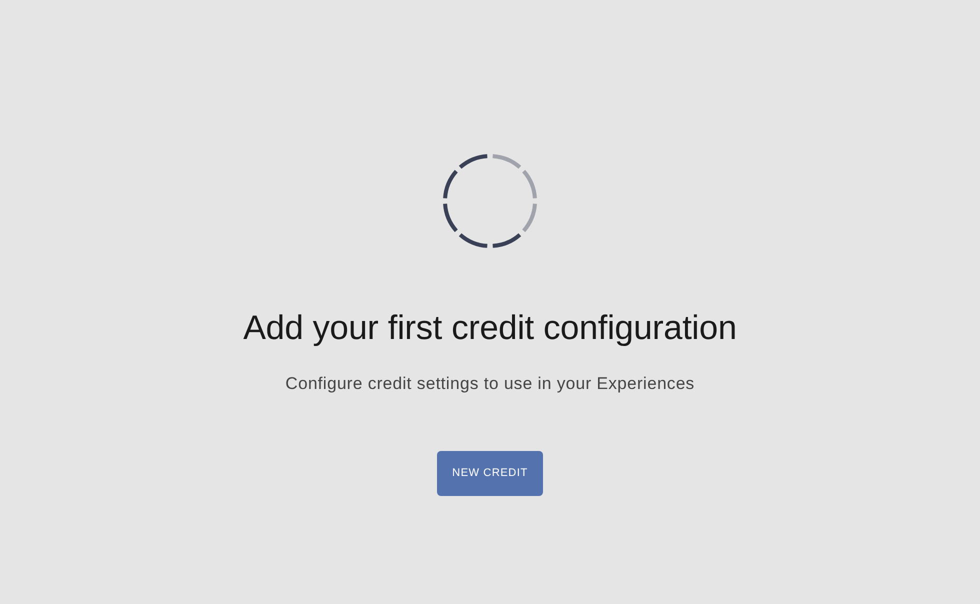  I want to click on empty-state-heading: Add your first credit configuration, so click(490, 328).